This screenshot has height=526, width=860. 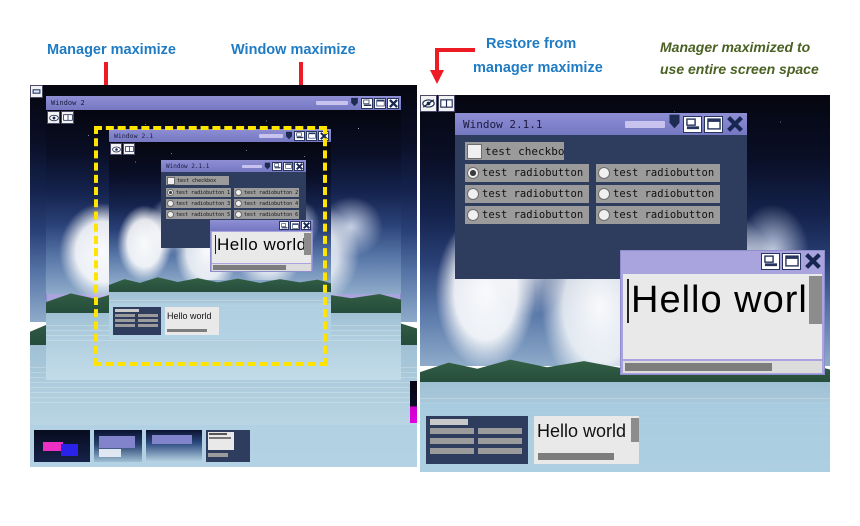 I want to click on taskbar-thumb-hello-world: Hello world, so click(x=586, y=440).